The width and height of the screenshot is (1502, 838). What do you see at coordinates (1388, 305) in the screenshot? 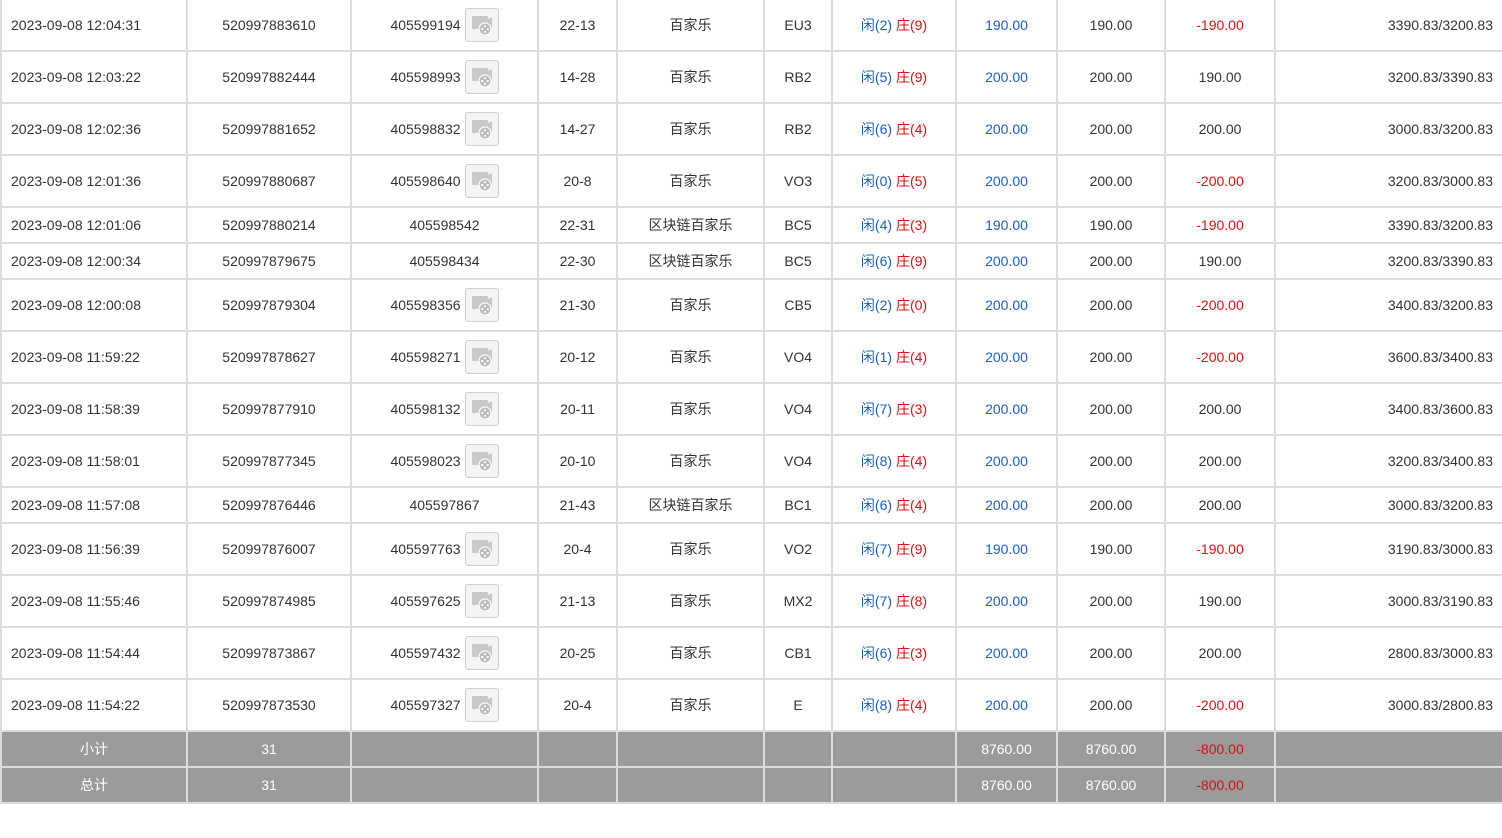
I see `balance-cell: 3400.83/3200.83` at bounding box center [1388, 305].